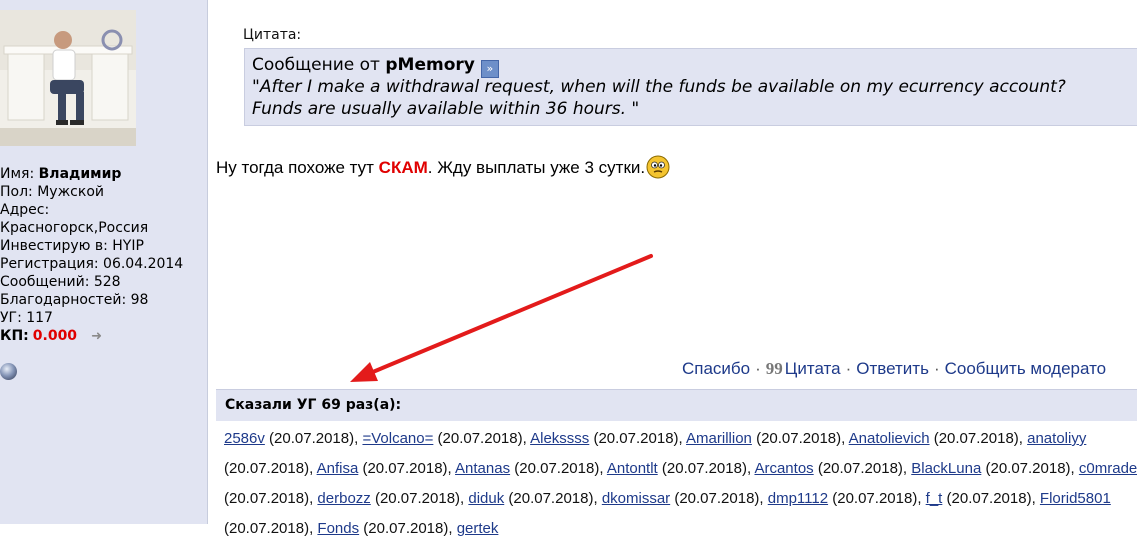 The height and width of the screenshot is (544, 1137). I want to click on reply-link: Ответить, so click(892, 368).